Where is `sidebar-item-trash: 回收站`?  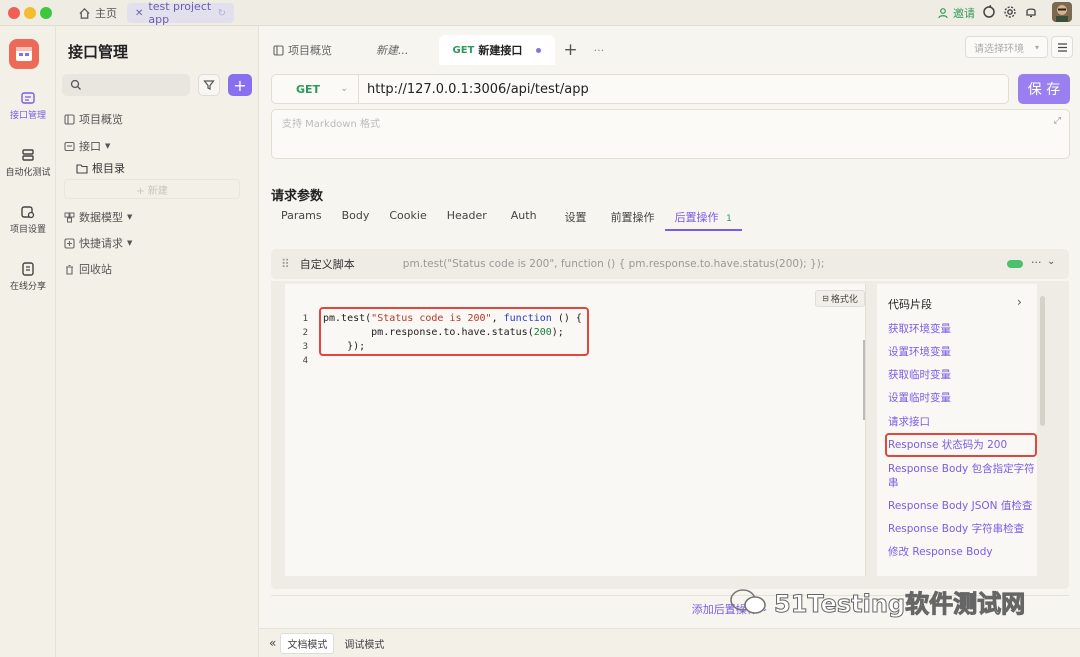
sidebar-item-trash: 回收站 is located at coordinates (88, 269).